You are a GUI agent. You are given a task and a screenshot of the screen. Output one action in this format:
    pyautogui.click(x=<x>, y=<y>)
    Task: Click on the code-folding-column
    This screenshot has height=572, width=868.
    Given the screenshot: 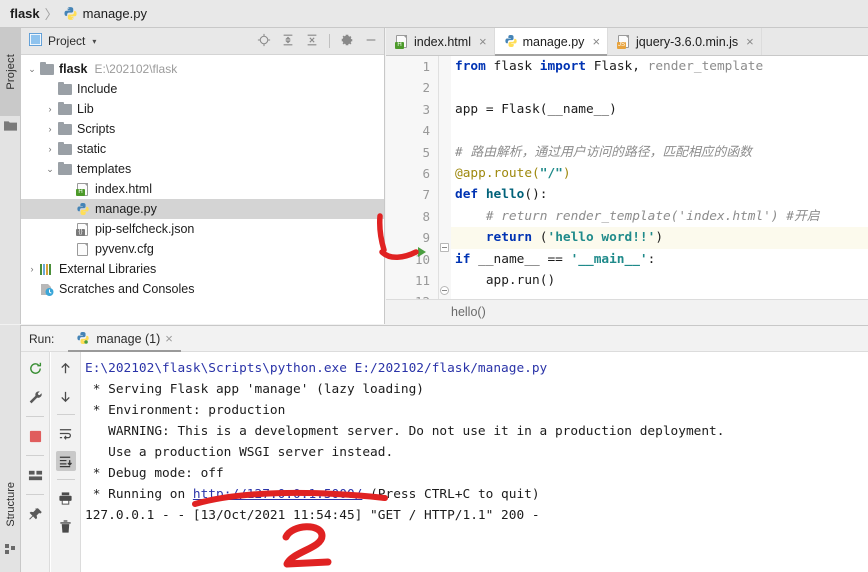 What is the action you would take?
    pyautogui.click(x=445, y=177)
    